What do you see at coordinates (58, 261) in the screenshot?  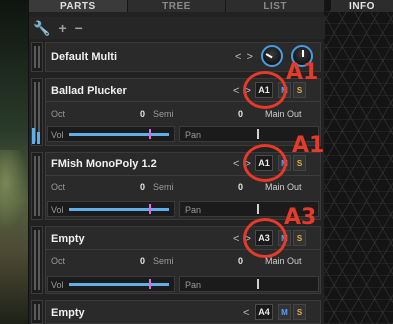 I see `part3-oct-label: Oct` at bounding box center [58, 261].